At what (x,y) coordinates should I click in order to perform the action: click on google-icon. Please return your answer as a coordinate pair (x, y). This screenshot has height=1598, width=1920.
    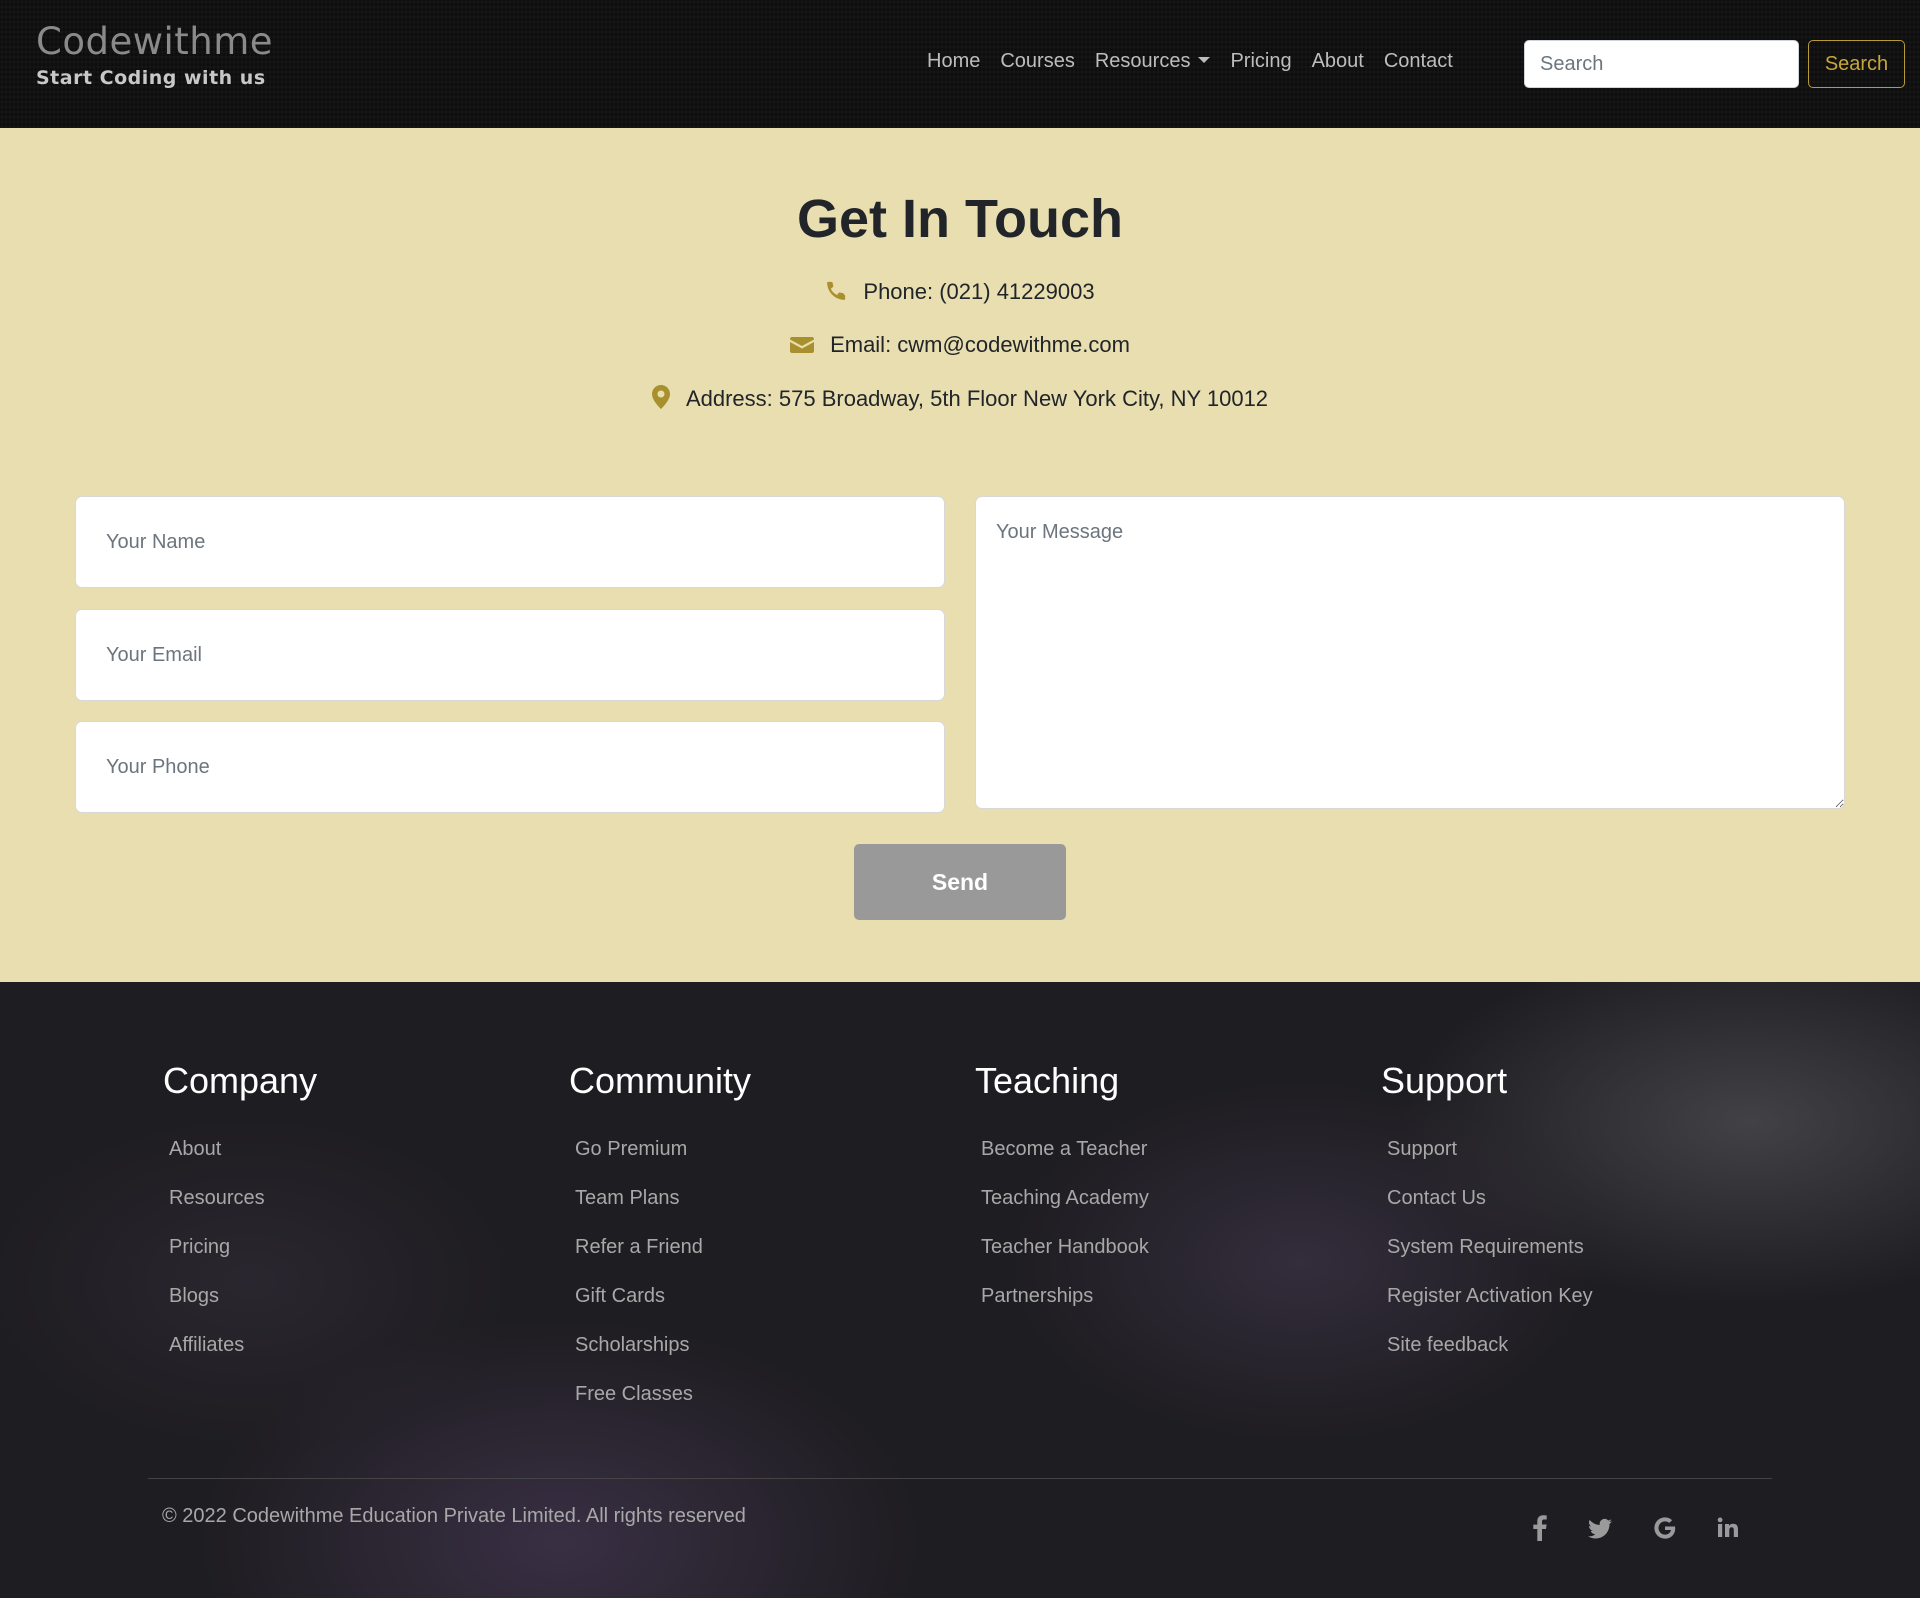
    Looking at the image, I should click on (1665, 1528).